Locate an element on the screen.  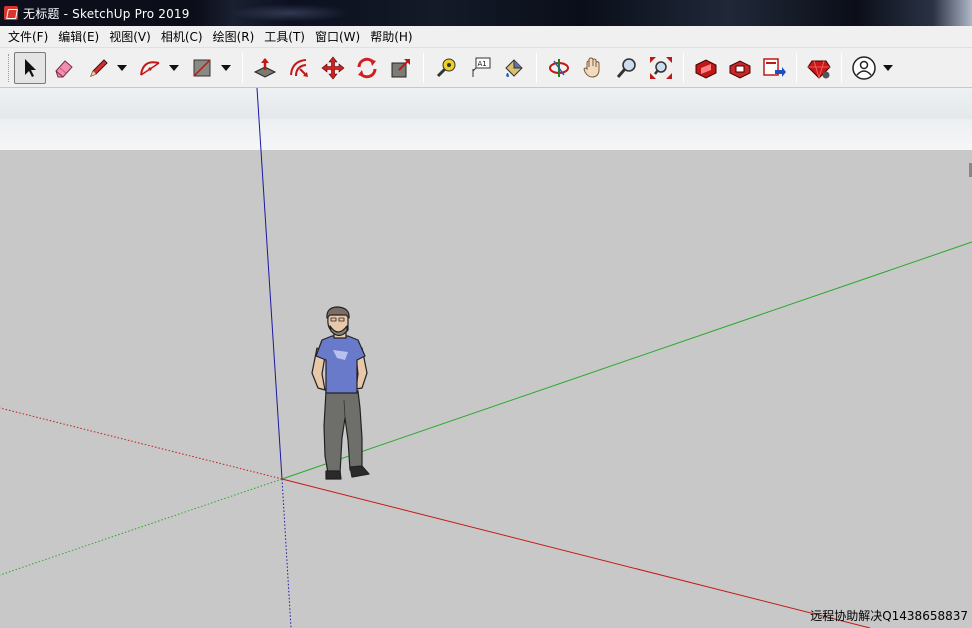
blue-axis-negative is located at coordinates (286, 553).